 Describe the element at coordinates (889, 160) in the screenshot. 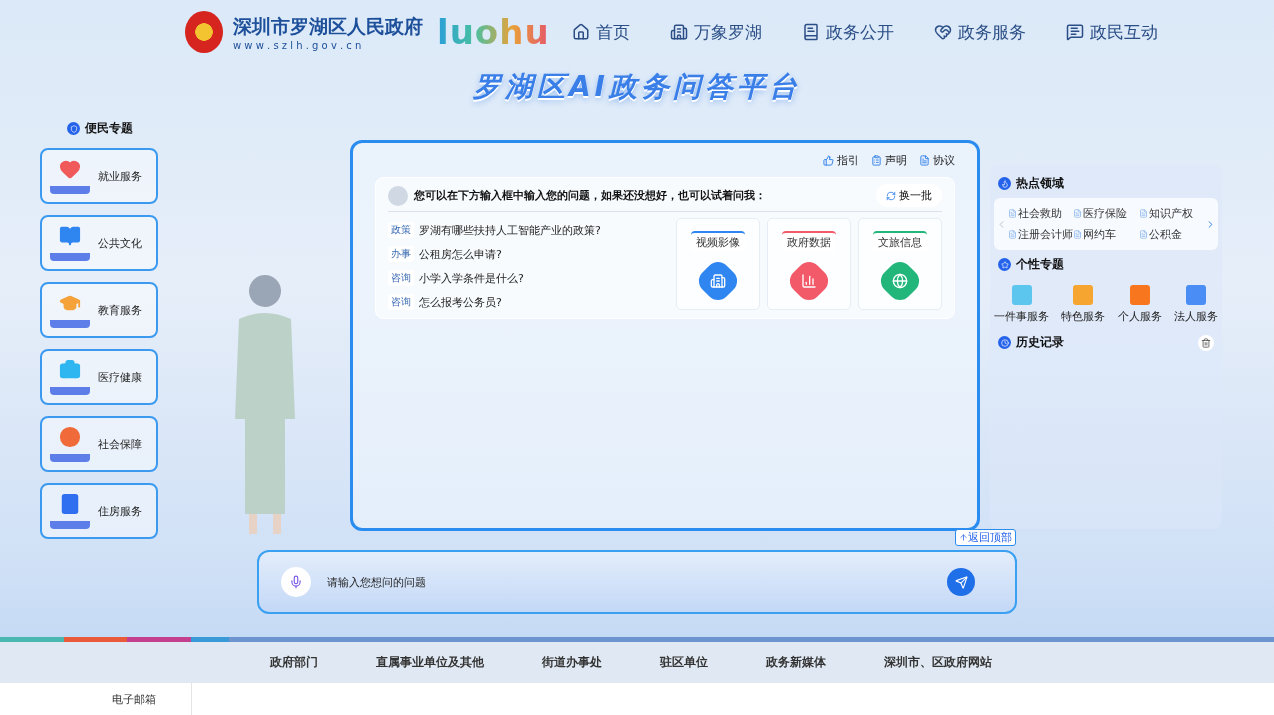

I see `header-link: 声明` at that location.